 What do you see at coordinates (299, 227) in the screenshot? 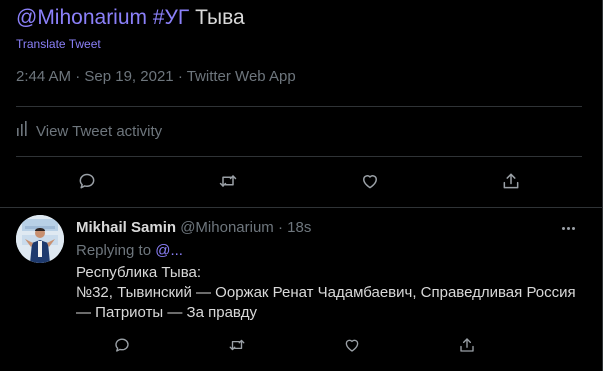
I see `reply-time: 18s` at bounding box center [299, 227].